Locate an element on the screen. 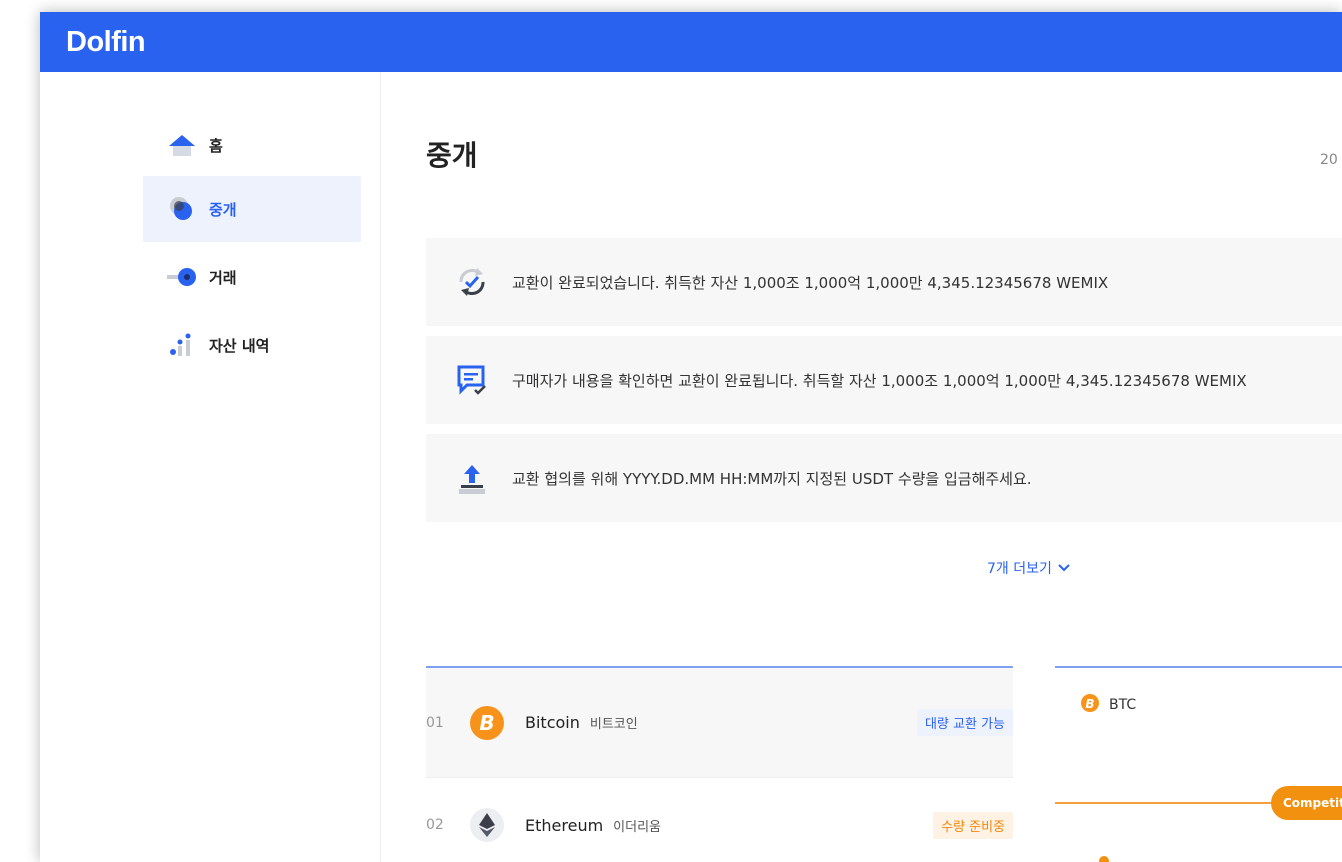  status-badge: 대량 교환 가능 is located at coordinates (964, 722).